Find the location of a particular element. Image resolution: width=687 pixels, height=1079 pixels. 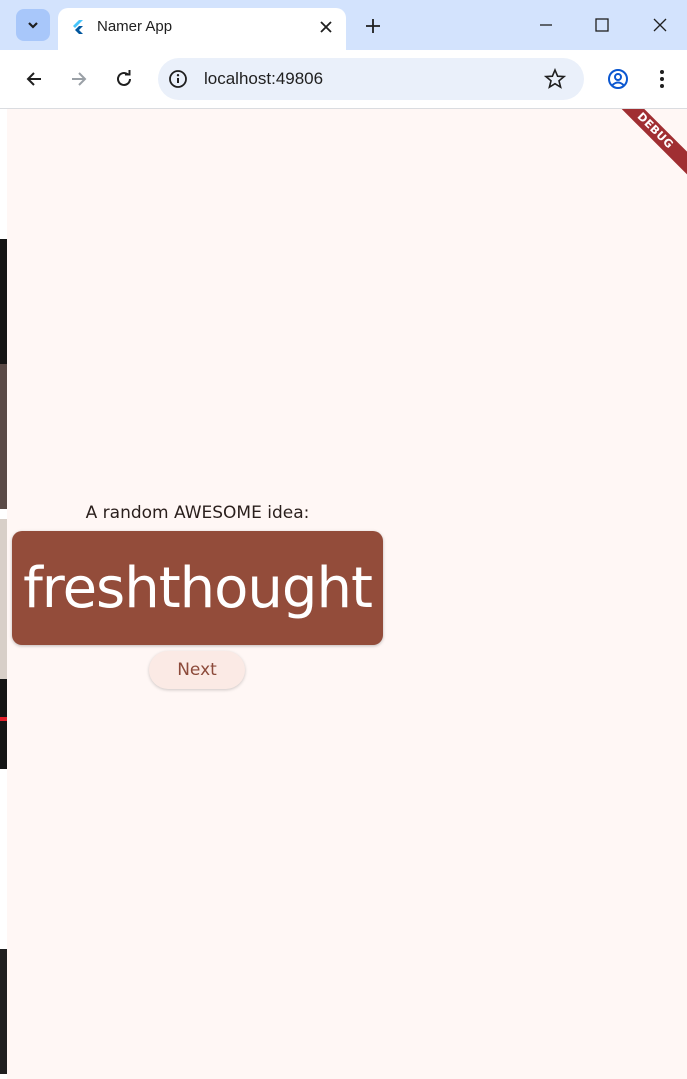

profile-button is located at coordinates (618, 79).